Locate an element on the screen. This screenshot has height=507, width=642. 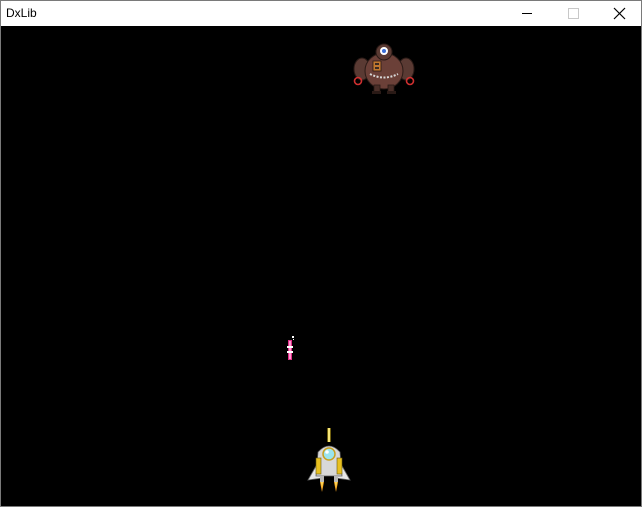
close-icon is located at coordinates (619, 13).